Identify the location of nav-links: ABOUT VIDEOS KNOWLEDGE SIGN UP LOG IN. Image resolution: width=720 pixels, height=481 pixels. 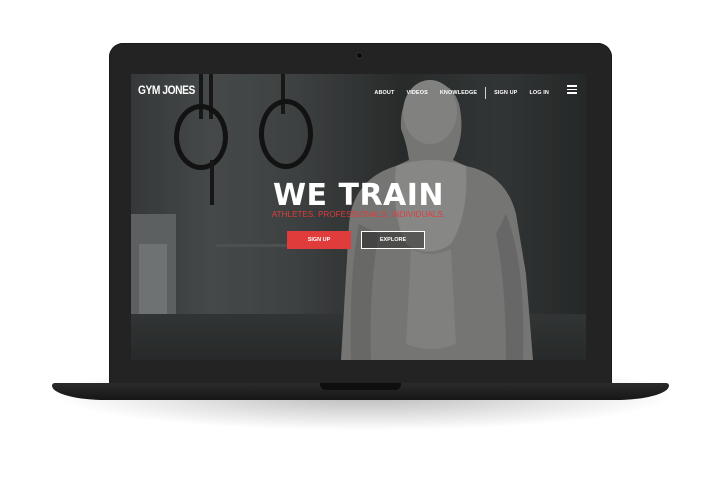
(455, 93).